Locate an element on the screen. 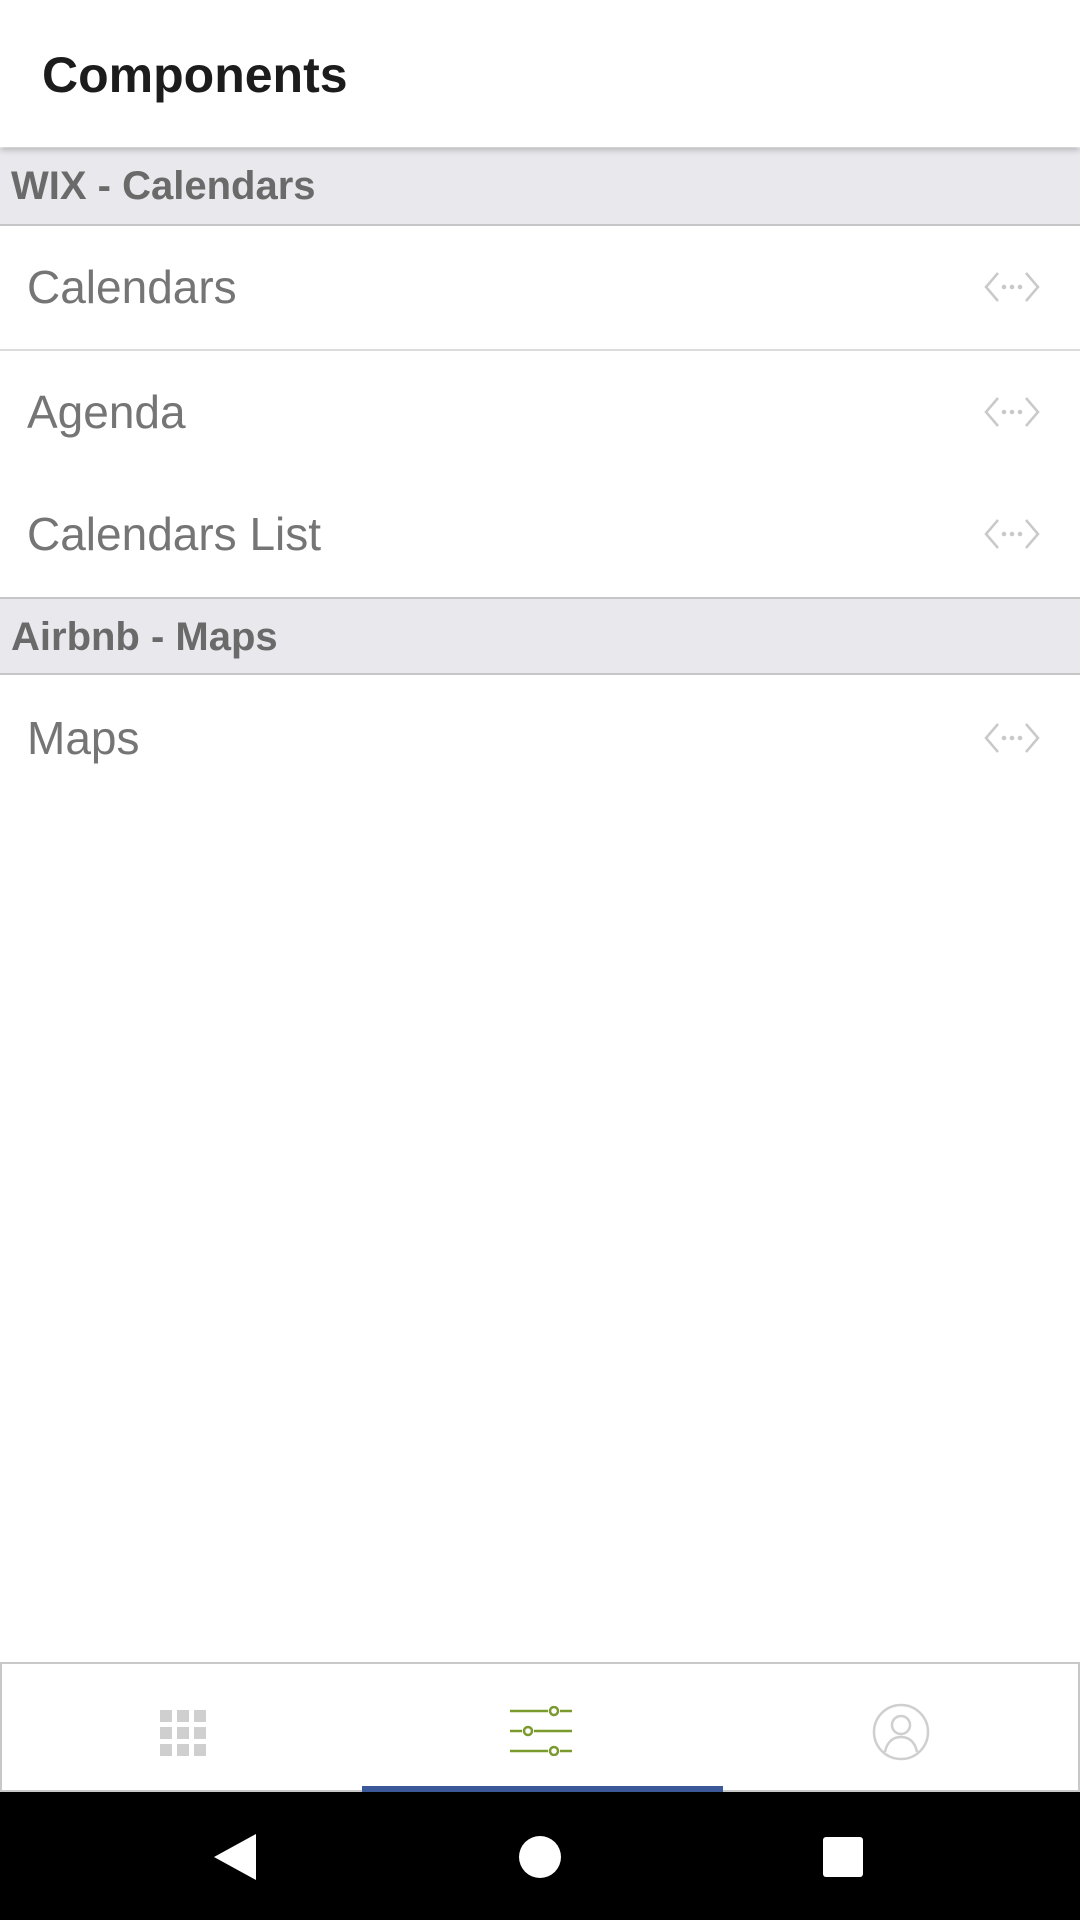 Image resolution: width=1080 pixels, height=1920 pixels. section-label: Airbnb - Maps is located at coordinates (144, 637).